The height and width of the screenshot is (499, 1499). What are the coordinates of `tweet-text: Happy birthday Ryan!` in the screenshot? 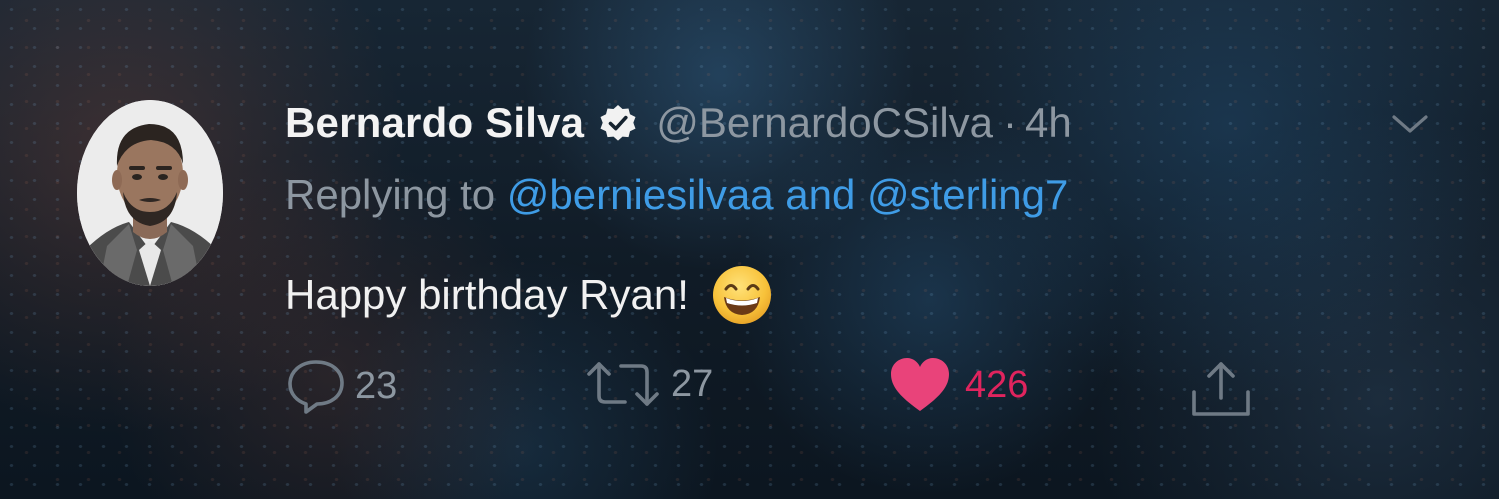 It's located at (529, 295).